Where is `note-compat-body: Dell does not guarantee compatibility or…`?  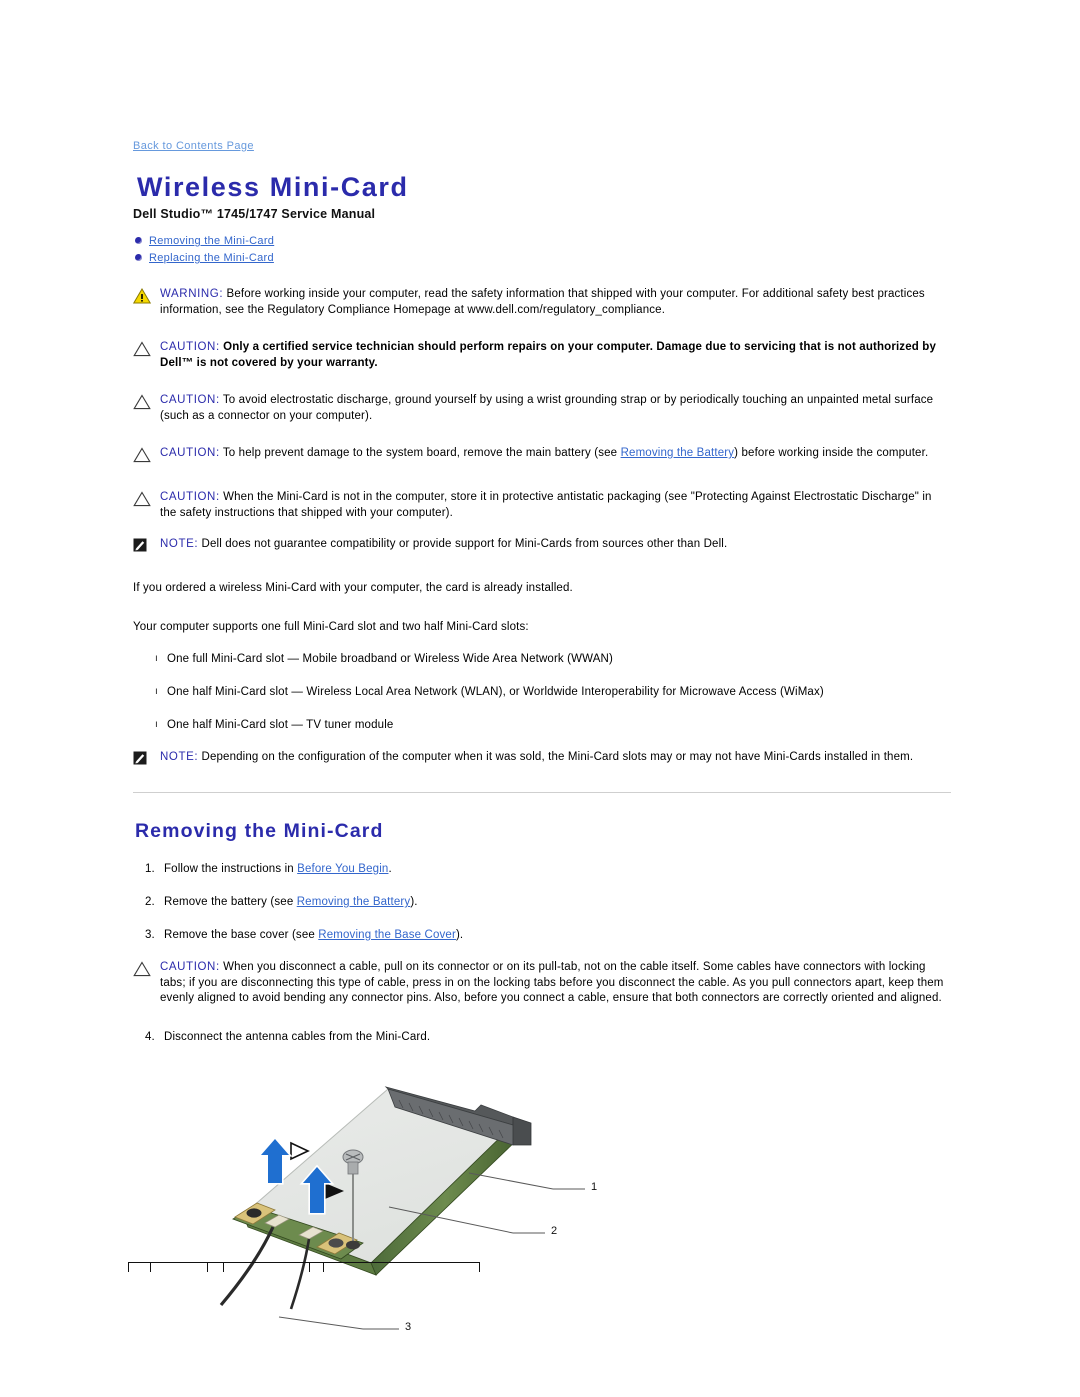
note-compat-body: Dell does not guarantee compatibility or… is located at coordinates (463, 544).